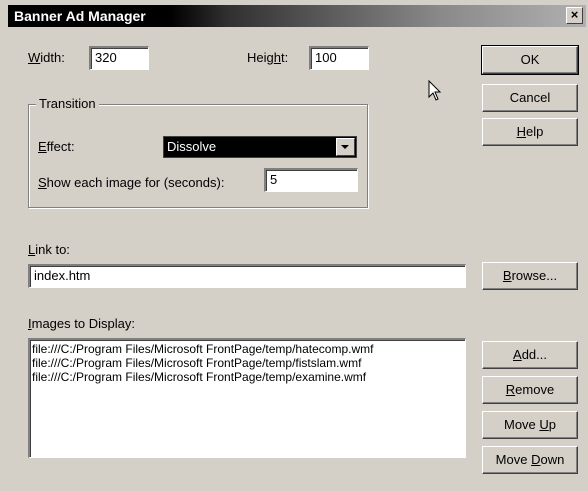  Describe the element at coordinates (530, 60) in the screenshot. I see `ok-button: OK` at that location.